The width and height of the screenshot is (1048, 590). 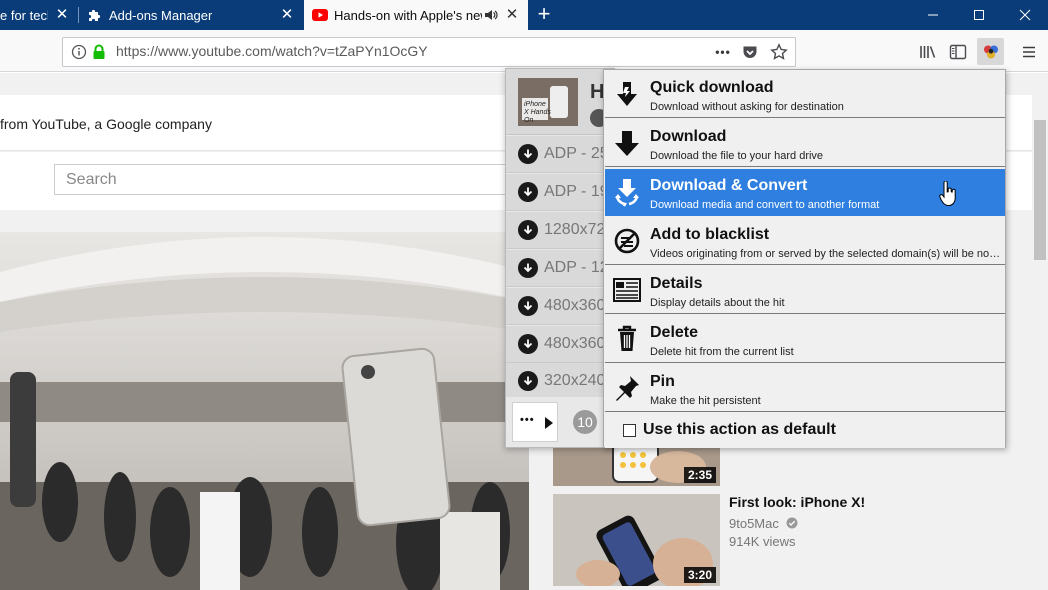 What do you see at coordinates (627, 339) in the screenshot?
I see `trash-icon` at bounding box center [627, 339].